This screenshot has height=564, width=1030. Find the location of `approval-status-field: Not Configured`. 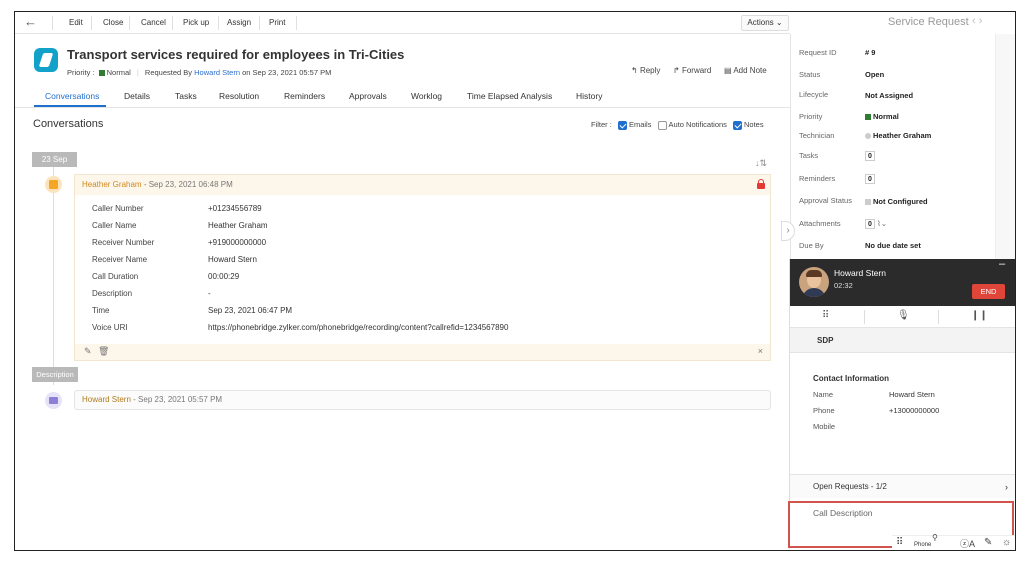

approval-status-field: Not Configured is located at coordinates (896, 201).